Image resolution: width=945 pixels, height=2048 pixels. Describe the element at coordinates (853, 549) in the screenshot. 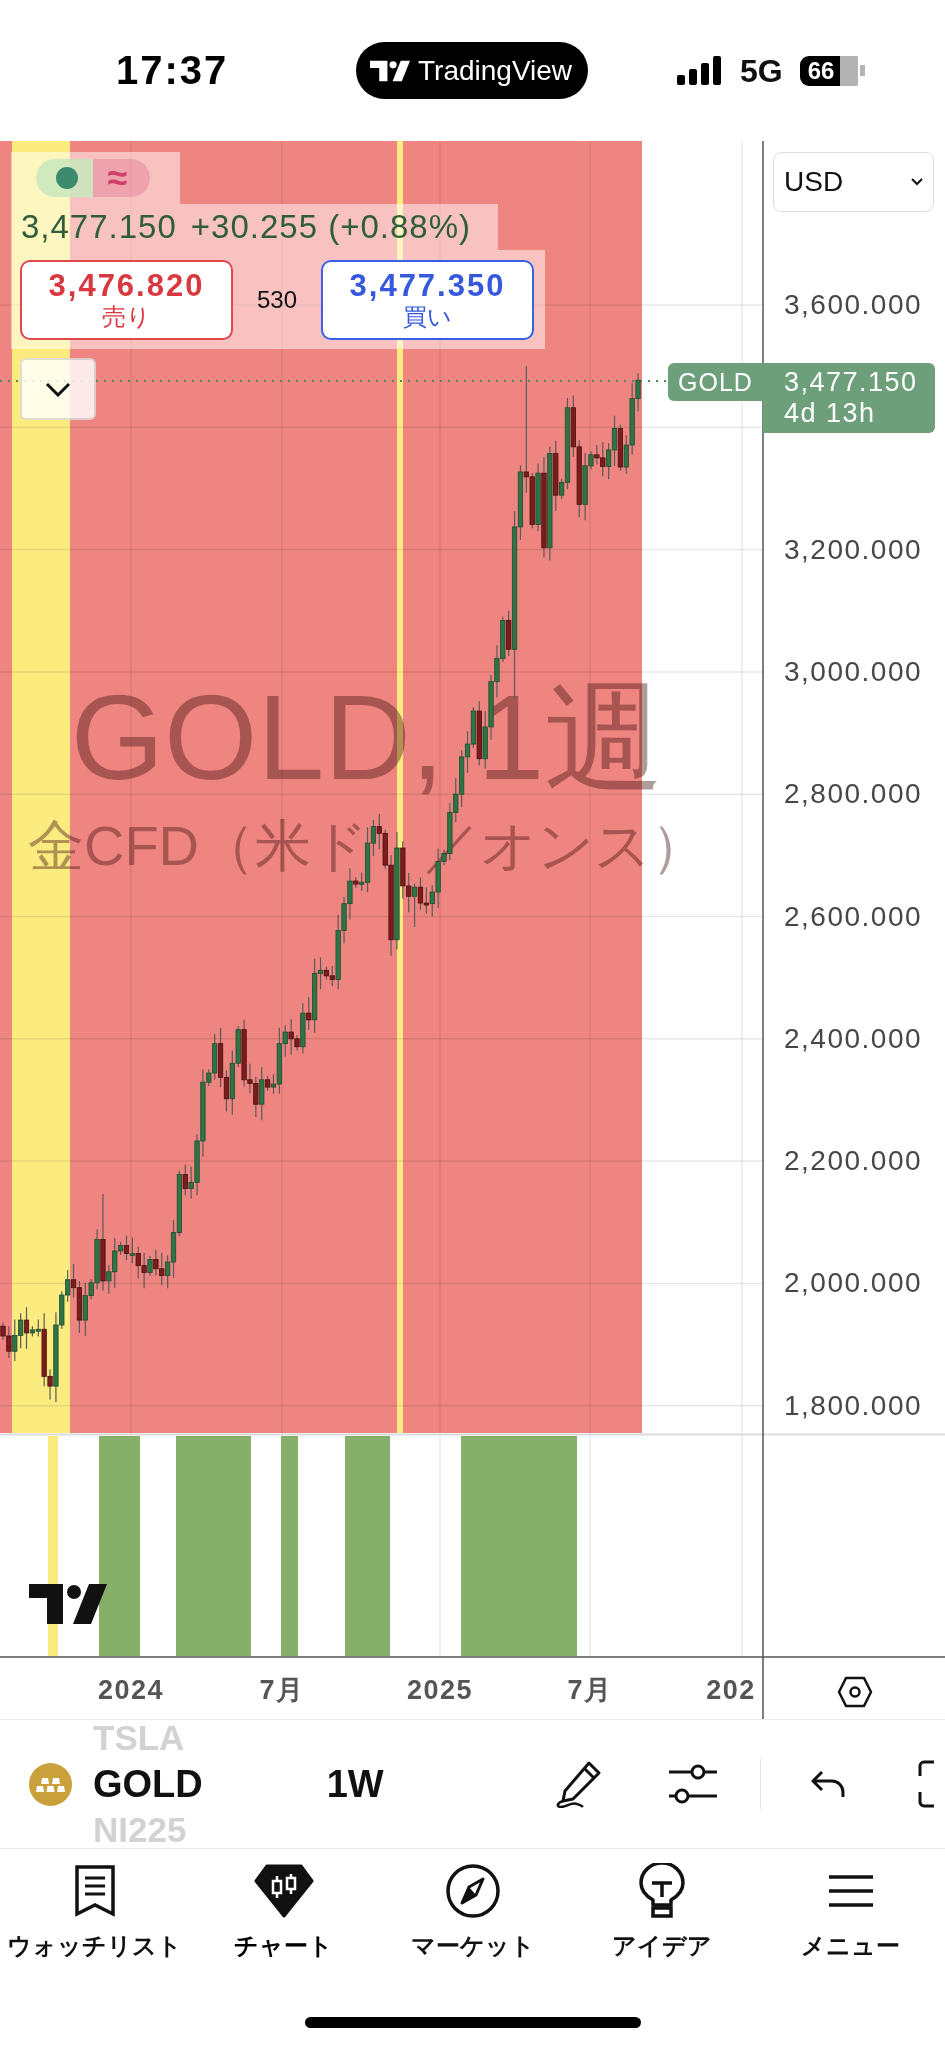

I see `price-axis-label: 3,200.000` at that location.